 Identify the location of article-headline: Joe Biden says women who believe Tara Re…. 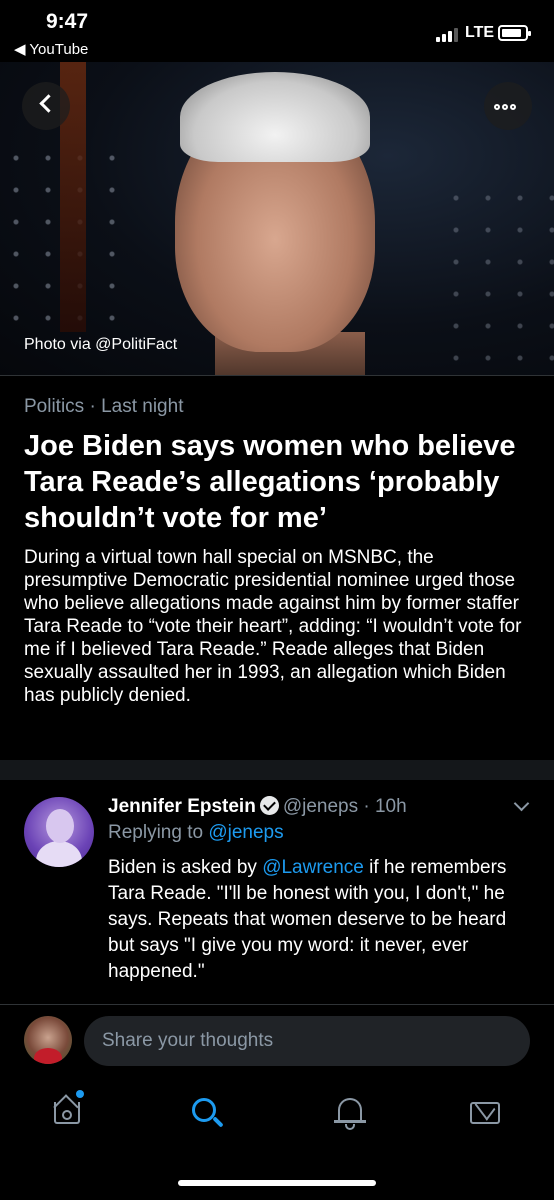
(270, 482).